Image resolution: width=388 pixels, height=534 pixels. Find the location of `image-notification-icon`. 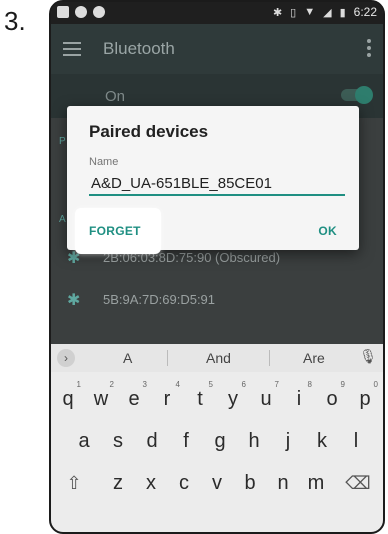

image-notification-icon is located at coordinates (63, 12).